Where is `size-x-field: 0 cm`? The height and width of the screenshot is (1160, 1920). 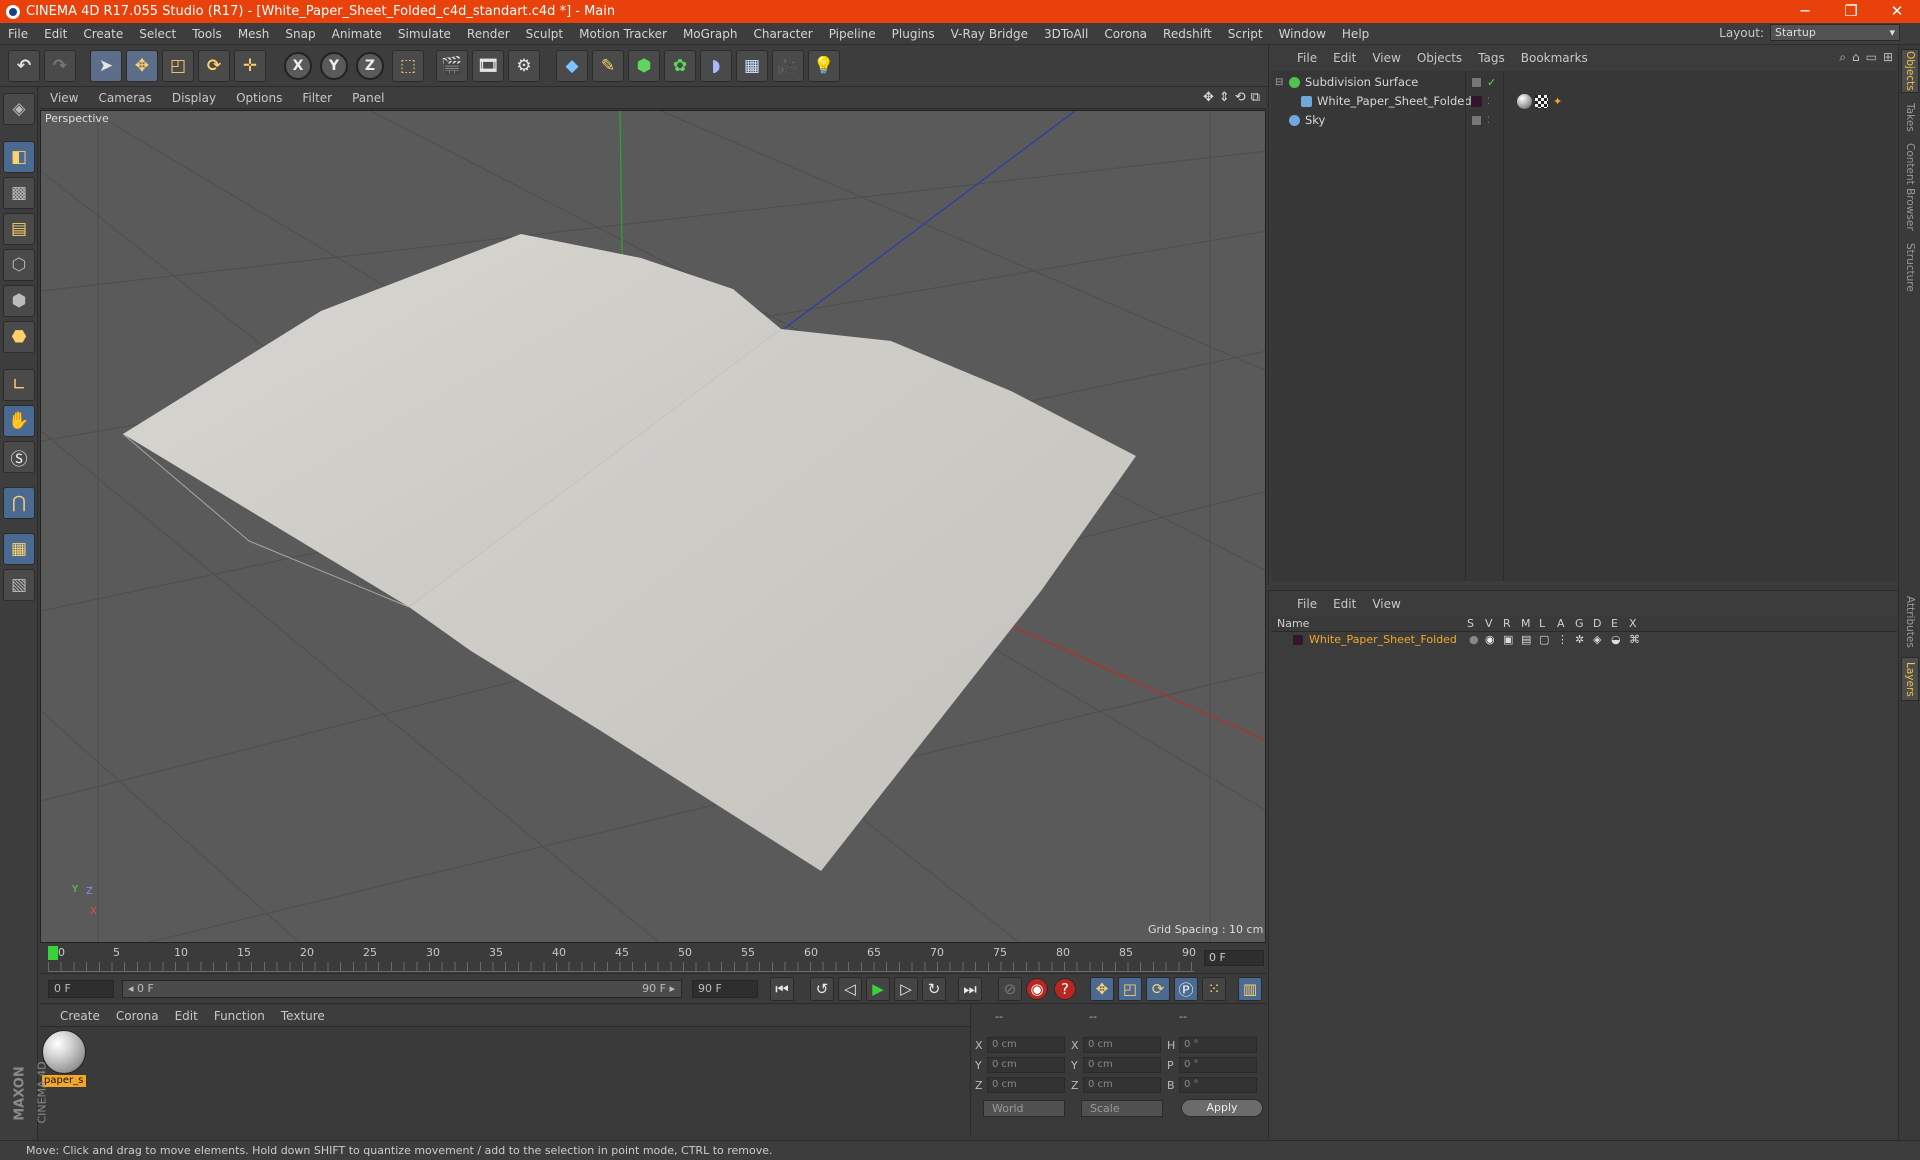 size-x-field: 0 cm is located at coordinates (1122, 1045).